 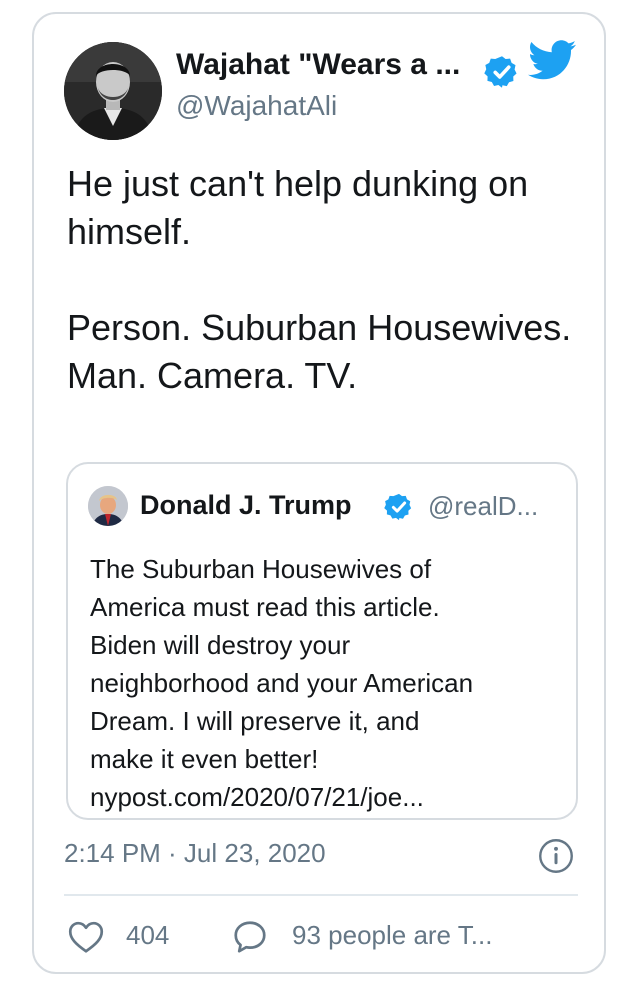 What do you see at coordinates (282, 683) in the screenshot?
I see `quoted-text-line: neighborhood and your American` at bounding box center [282, 683].